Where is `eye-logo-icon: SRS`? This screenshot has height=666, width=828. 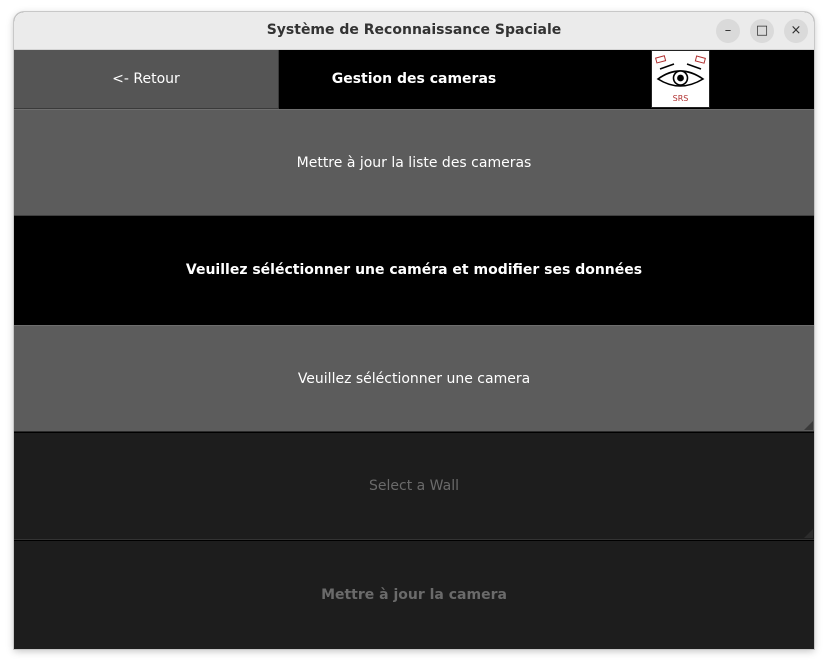
eye-logo-icon: SRS is located at coordinates (680, 79).